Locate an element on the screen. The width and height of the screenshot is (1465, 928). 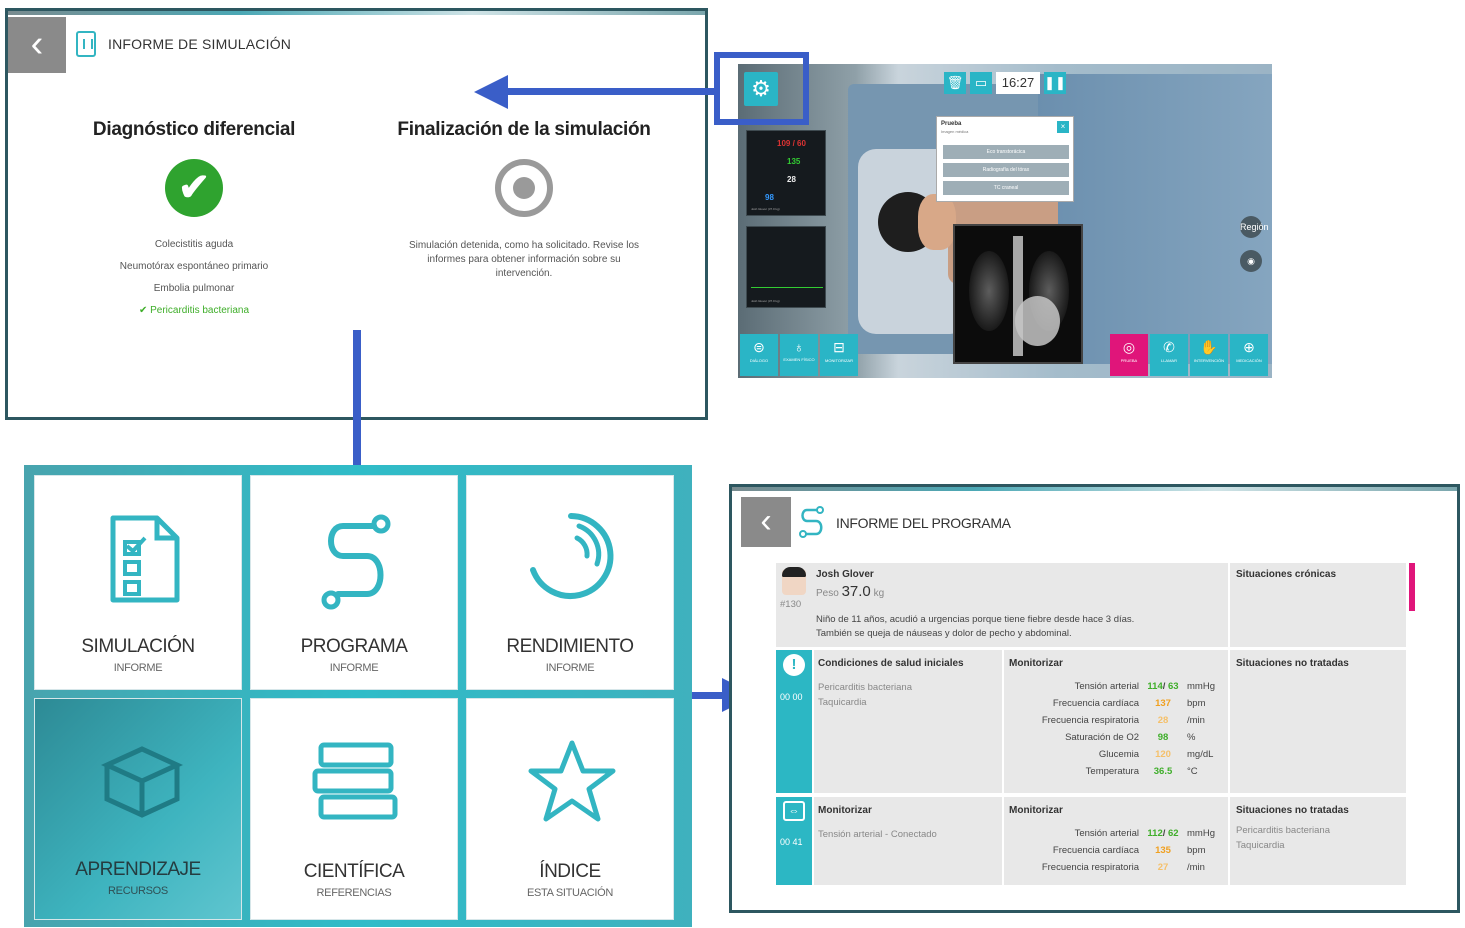
vital-label: Temperatura is located at coordinates (1112, 771).